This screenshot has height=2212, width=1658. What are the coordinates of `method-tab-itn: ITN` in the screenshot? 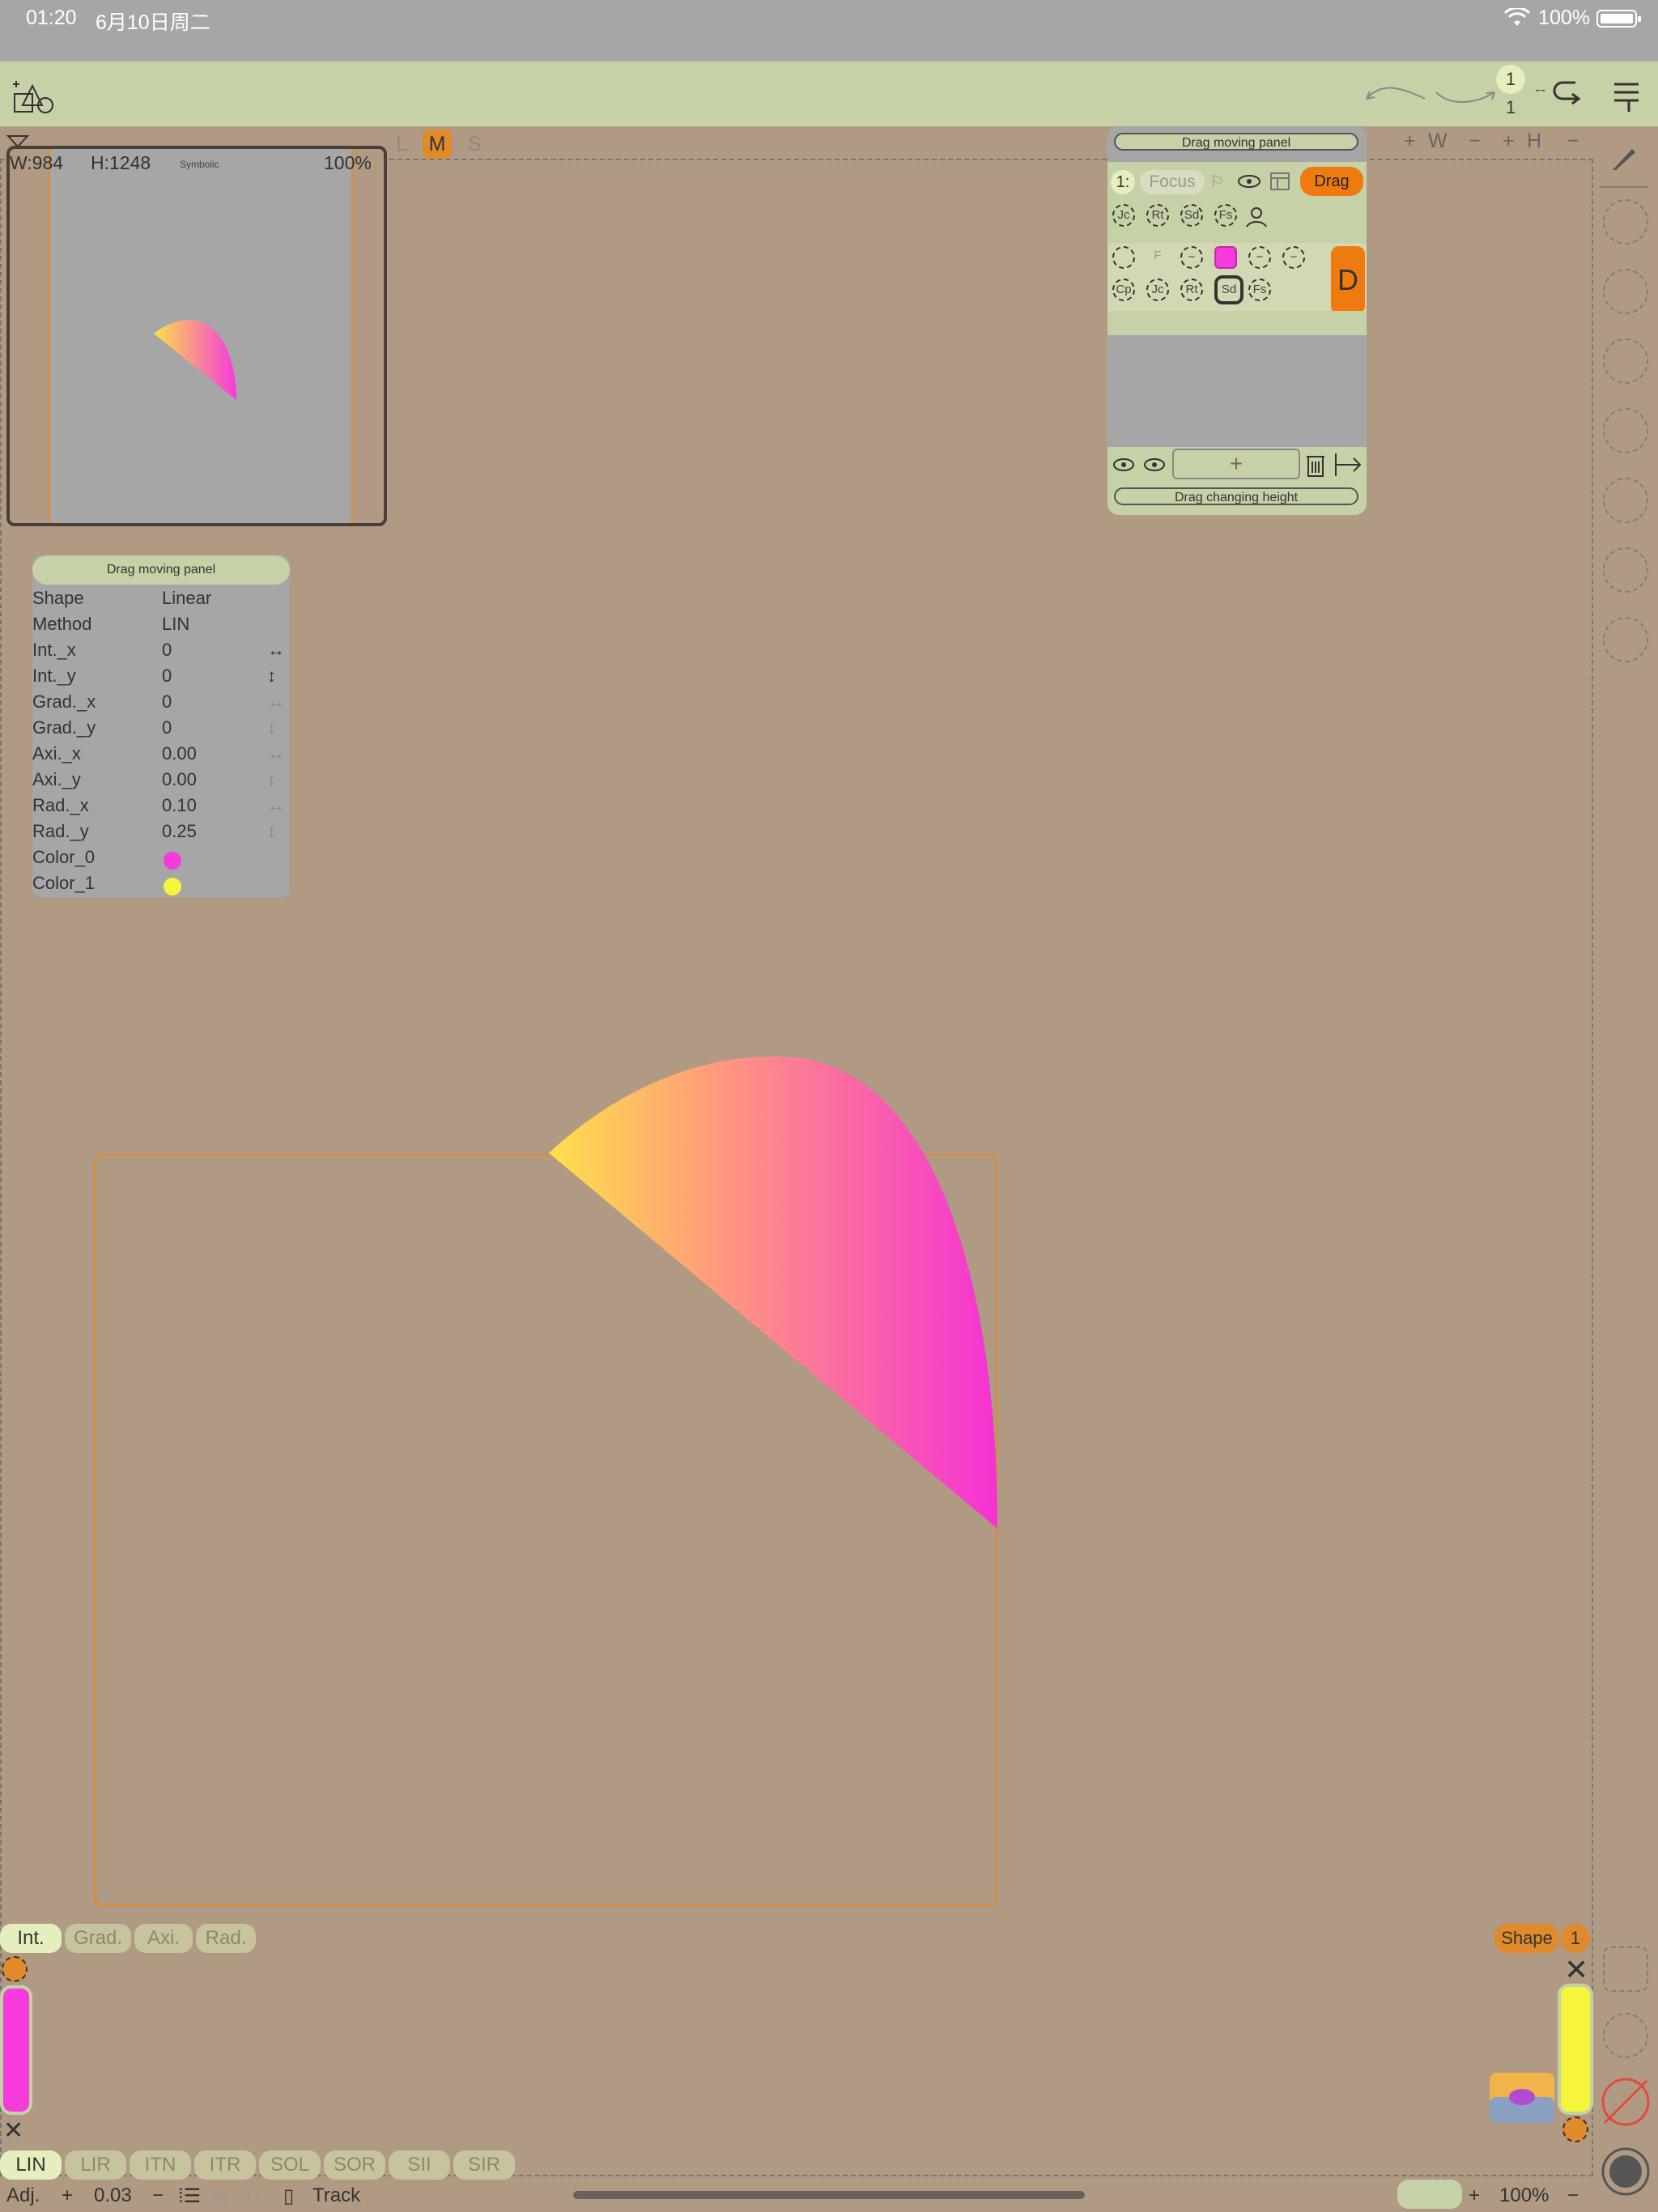 It's located at (160, 2165).